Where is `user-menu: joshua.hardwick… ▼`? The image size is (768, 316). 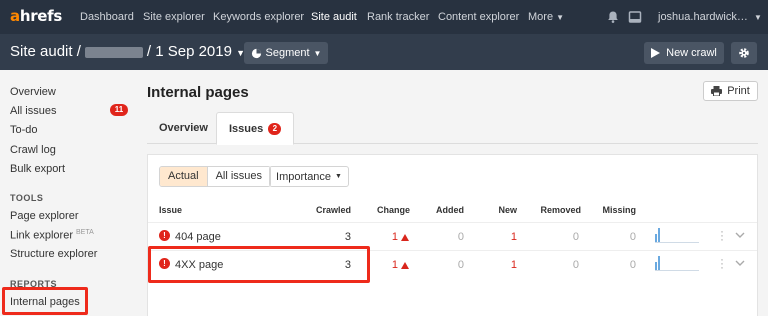 user-menu: joshua.hardwick… ▼ is located at coordinates (710, 17).